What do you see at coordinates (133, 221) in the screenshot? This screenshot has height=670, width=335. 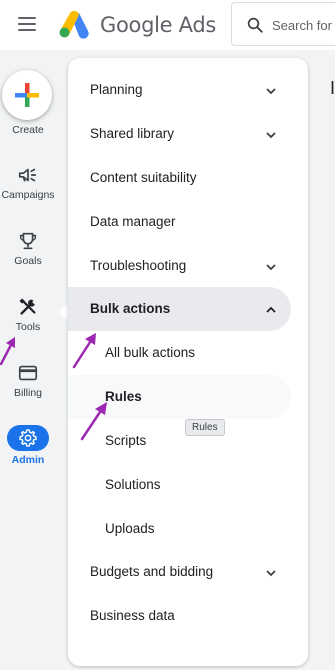 I see `menu-label-data-manager: Data manager` at bounding box center [133, 221].